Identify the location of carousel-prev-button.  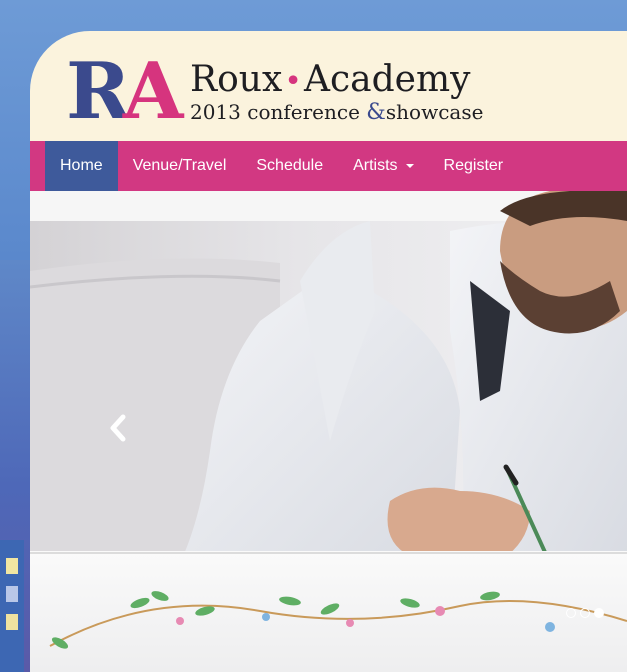
(120, 430).